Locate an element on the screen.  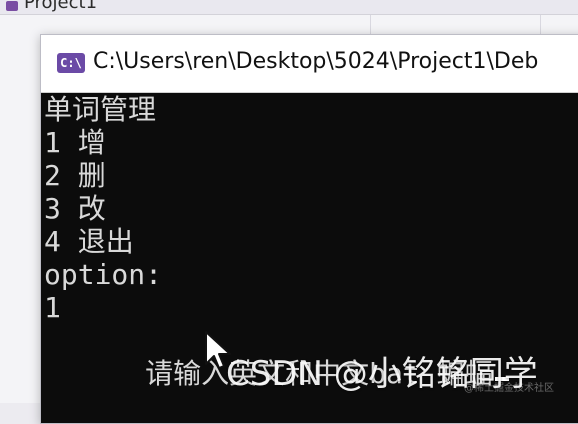
background-title-text: Project1 is located at coordinates (61, 6).